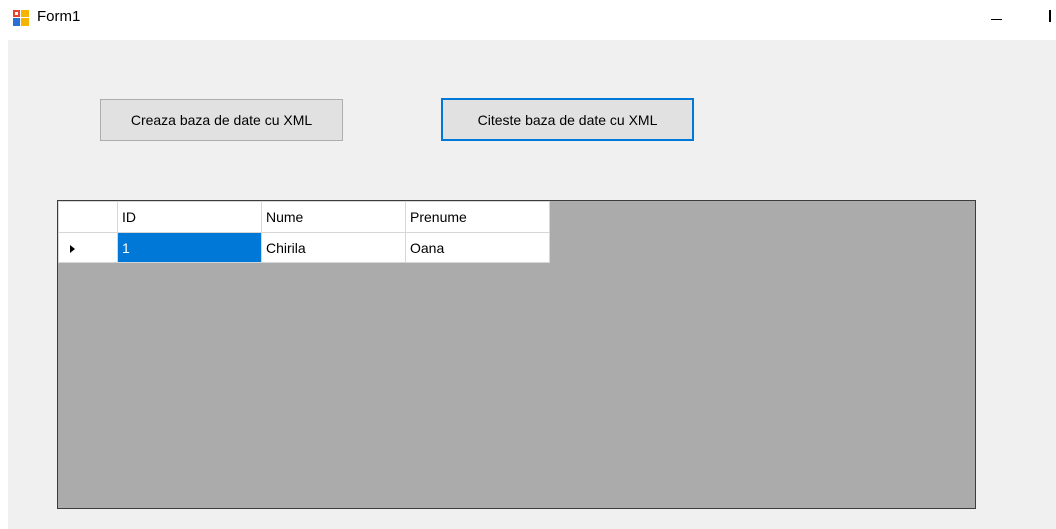 The height and width of the screenshot is (529, 1056). I want to click on window-title: Form1, so click(59, 16).